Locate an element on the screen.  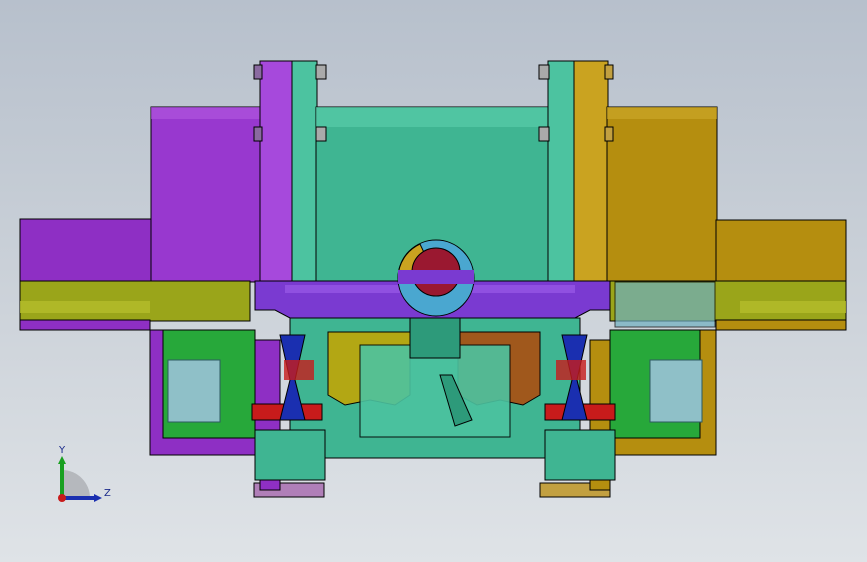
right-housing is located at coordinates (662, 194).